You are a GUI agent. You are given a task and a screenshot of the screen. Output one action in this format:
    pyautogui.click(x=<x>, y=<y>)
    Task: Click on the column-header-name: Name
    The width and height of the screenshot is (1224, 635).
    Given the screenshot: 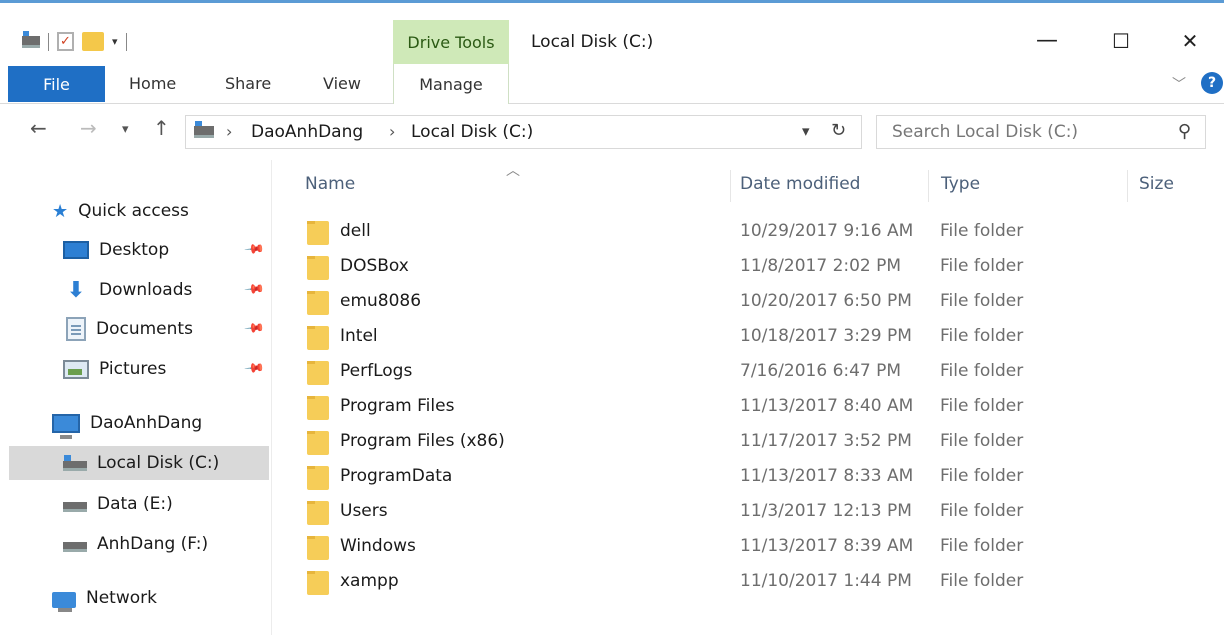 What is the action you would take?
    pyautogui.click(x=330, y=184)
    